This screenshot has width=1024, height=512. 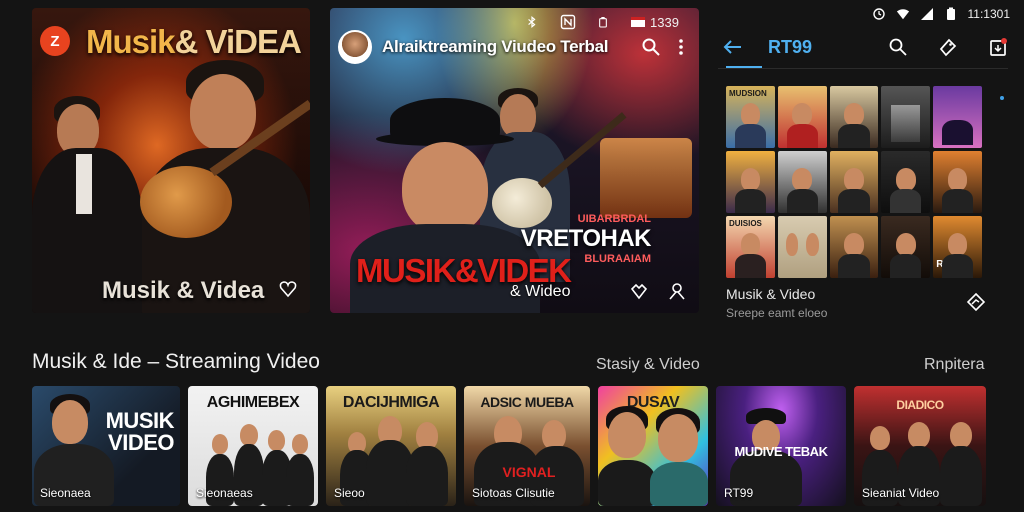 I want to click on thumbnail-card: DIADICO Sieaniat Video, so click(x=920, y=446).